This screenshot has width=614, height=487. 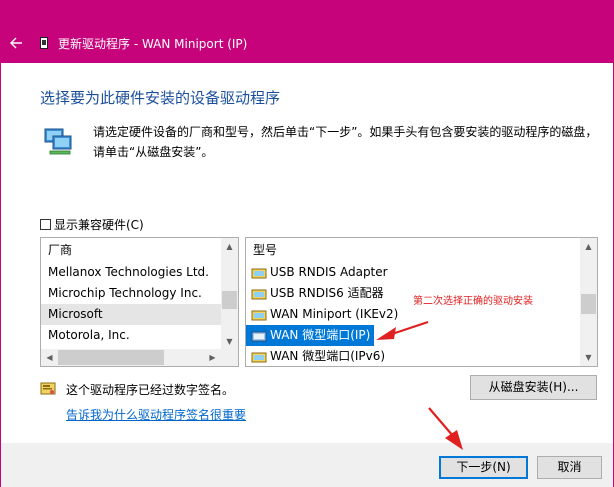 I want to click on device-icon, so click(x=44, y=43).